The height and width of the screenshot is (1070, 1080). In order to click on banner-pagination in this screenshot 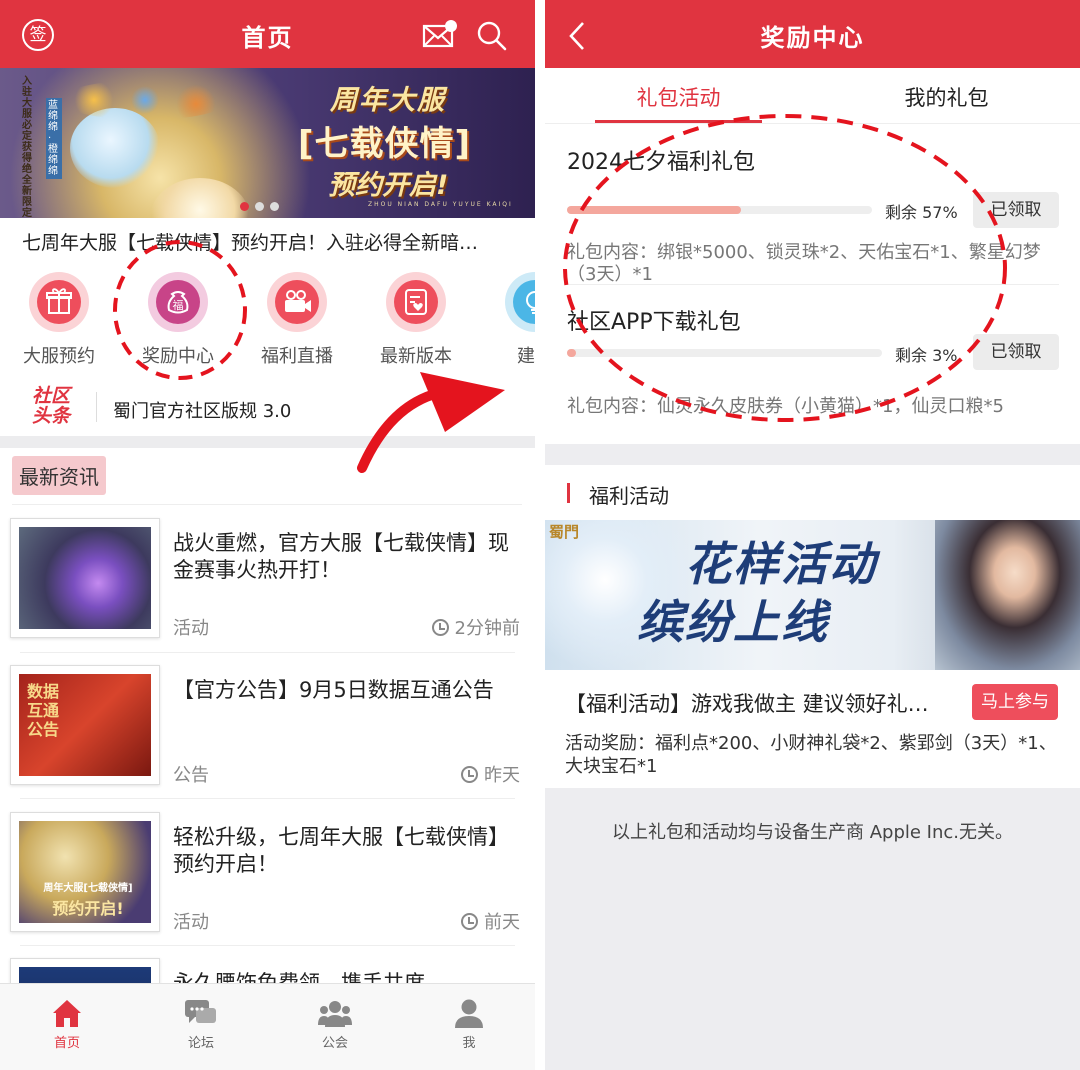, I will do `click(262, 205)`.